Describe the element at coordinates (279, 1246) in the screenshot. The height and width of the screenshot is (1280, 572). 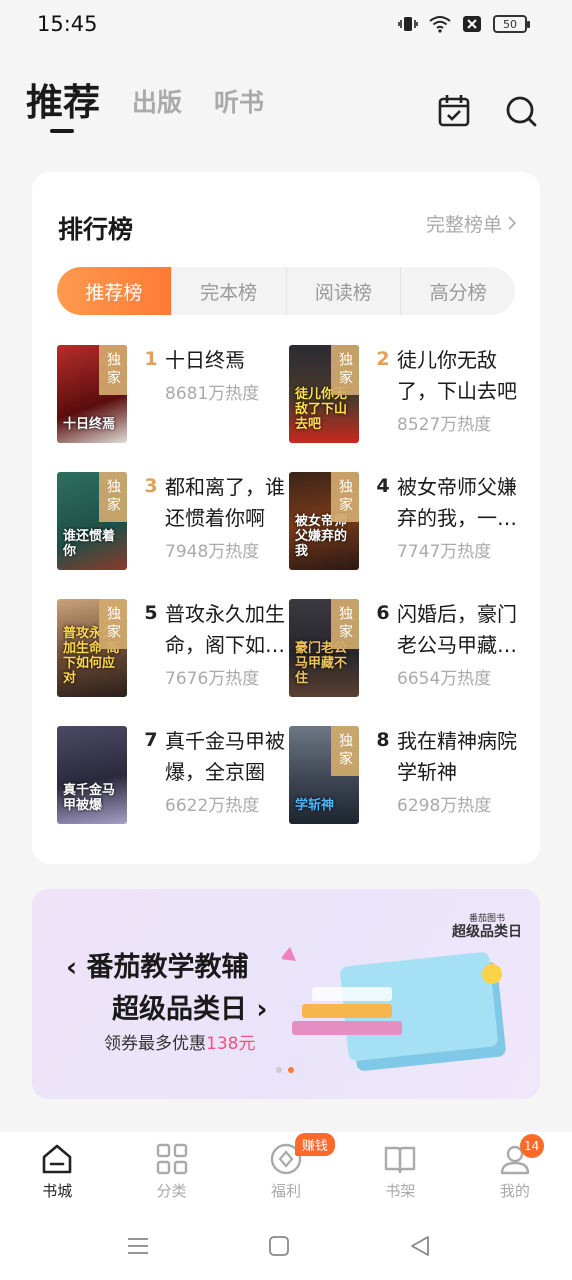
I see `home-button-icon` at that location.